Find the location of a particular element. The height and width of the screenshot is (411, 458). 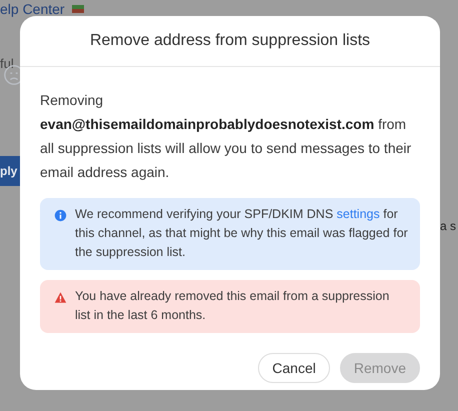

book-icon is located at coordinates (78, 9).